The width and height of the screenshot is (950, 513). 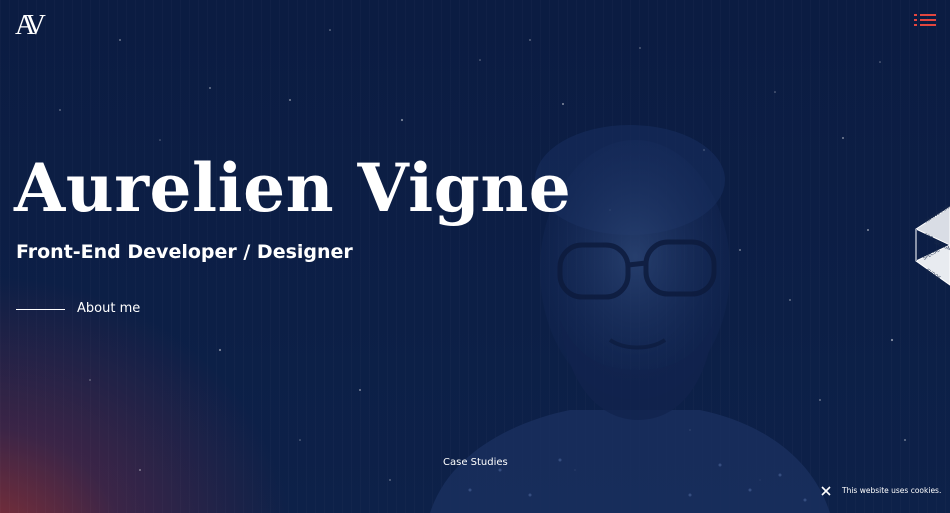 I want to click on case-studies-link: Case Studies, so click(x=475, y=463).